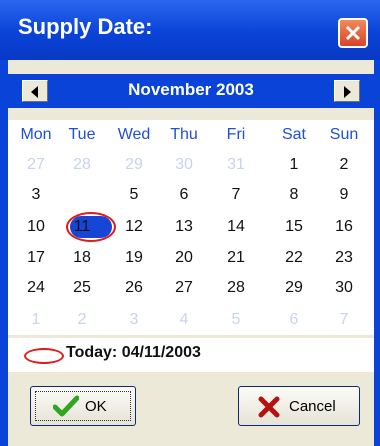 The height and width of the screenshot is (446, 380). I want to click on weekday-header: Sat, so click(293, 134).